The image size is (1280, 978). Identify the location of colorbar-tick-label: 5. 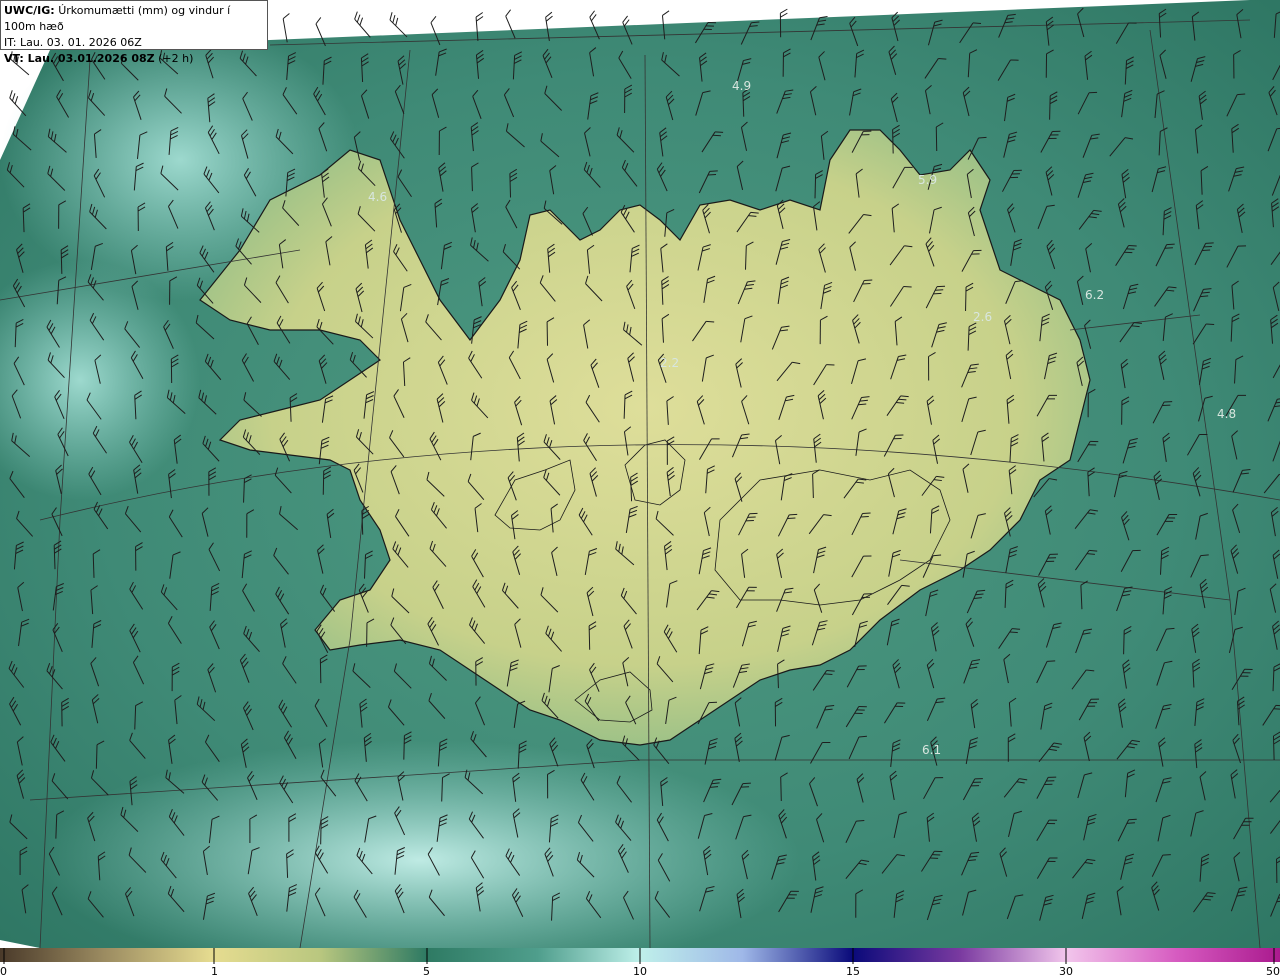
(426, 971).